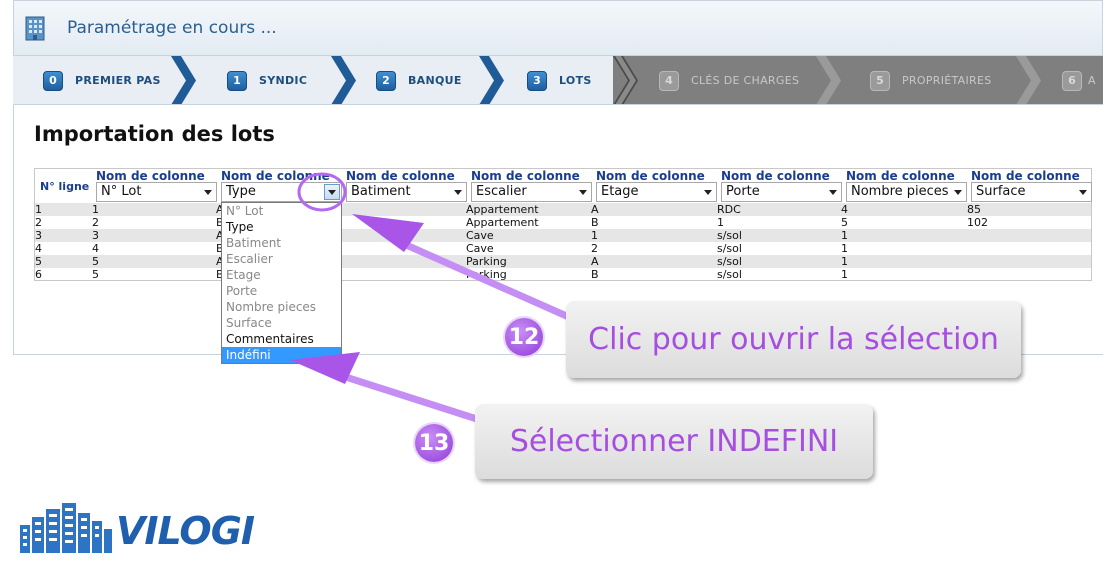 The height and width of the screenshot is (571, 1103). What do you see at coordinates (185, 531) in the screenshot?
I see `logo-text: VILOGI` at bounding box center [185, 531].